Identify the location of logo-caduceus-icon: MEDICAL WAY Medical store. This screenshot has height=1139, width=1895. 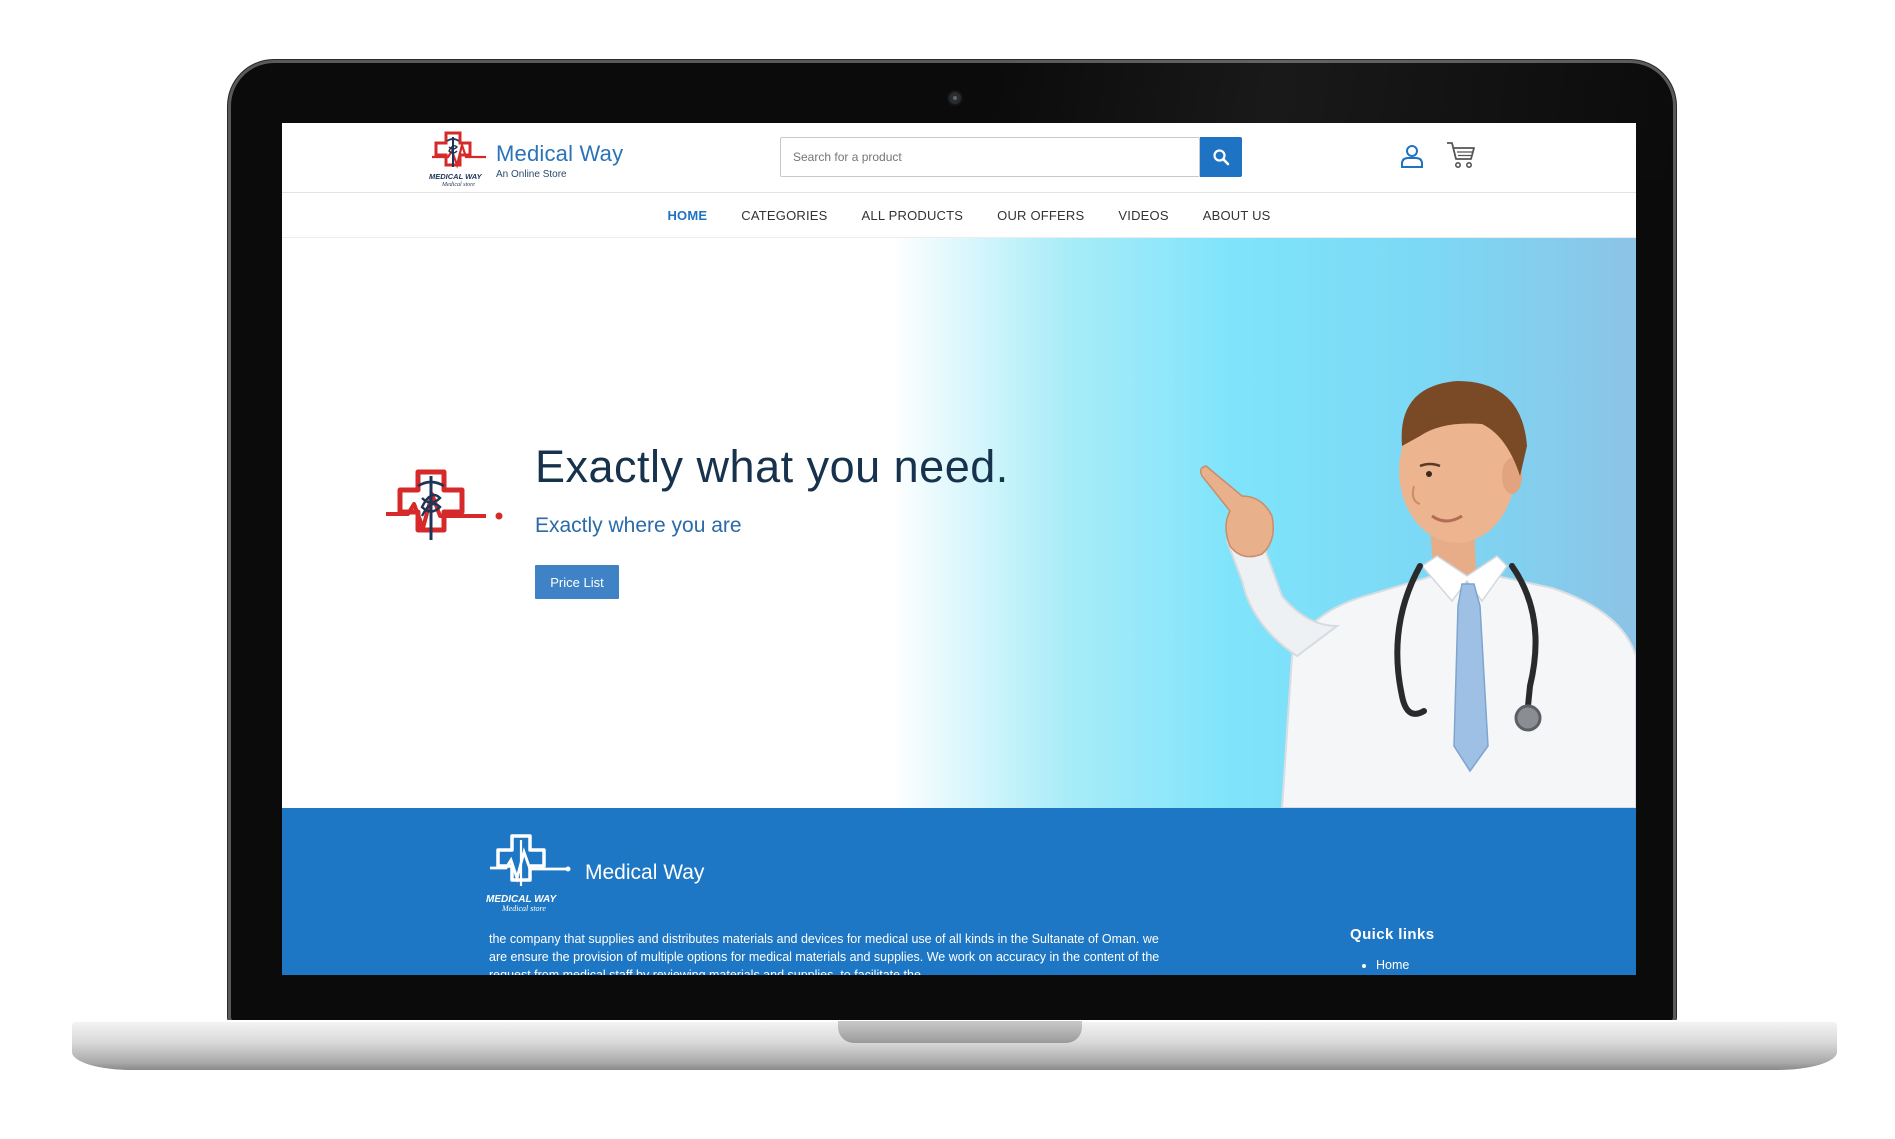
(457, 159).